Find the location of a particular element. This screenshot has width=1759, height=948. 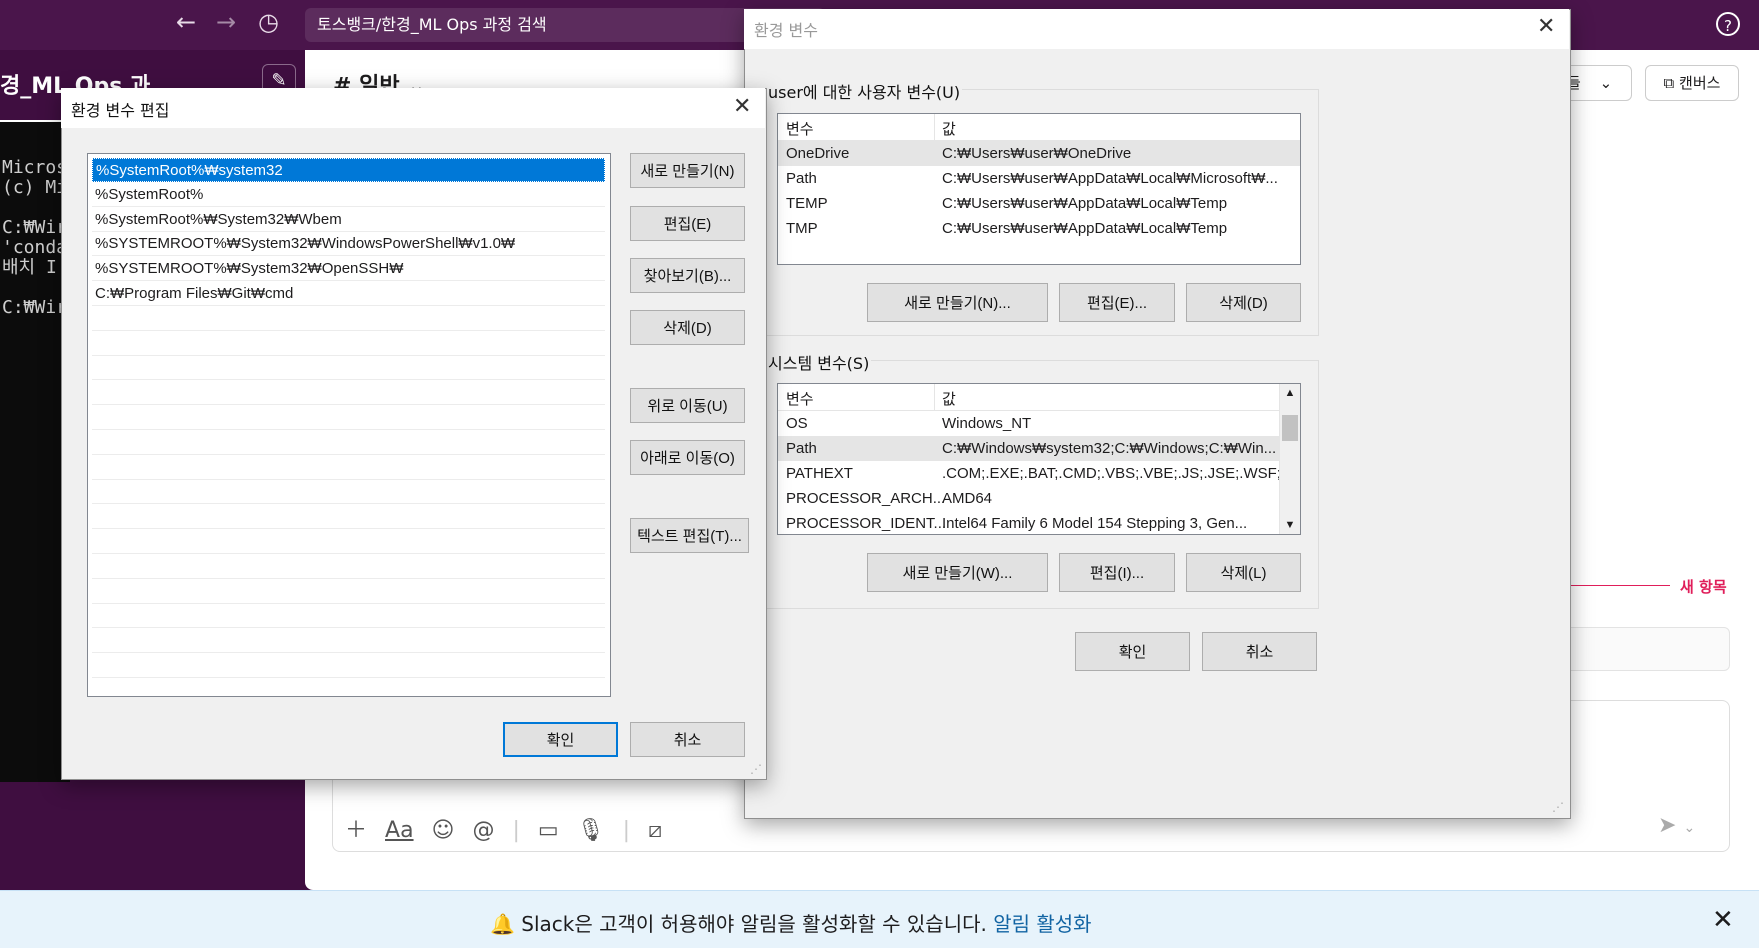

canvas-icon: ⧉ is located at coordinates (1669, 83).